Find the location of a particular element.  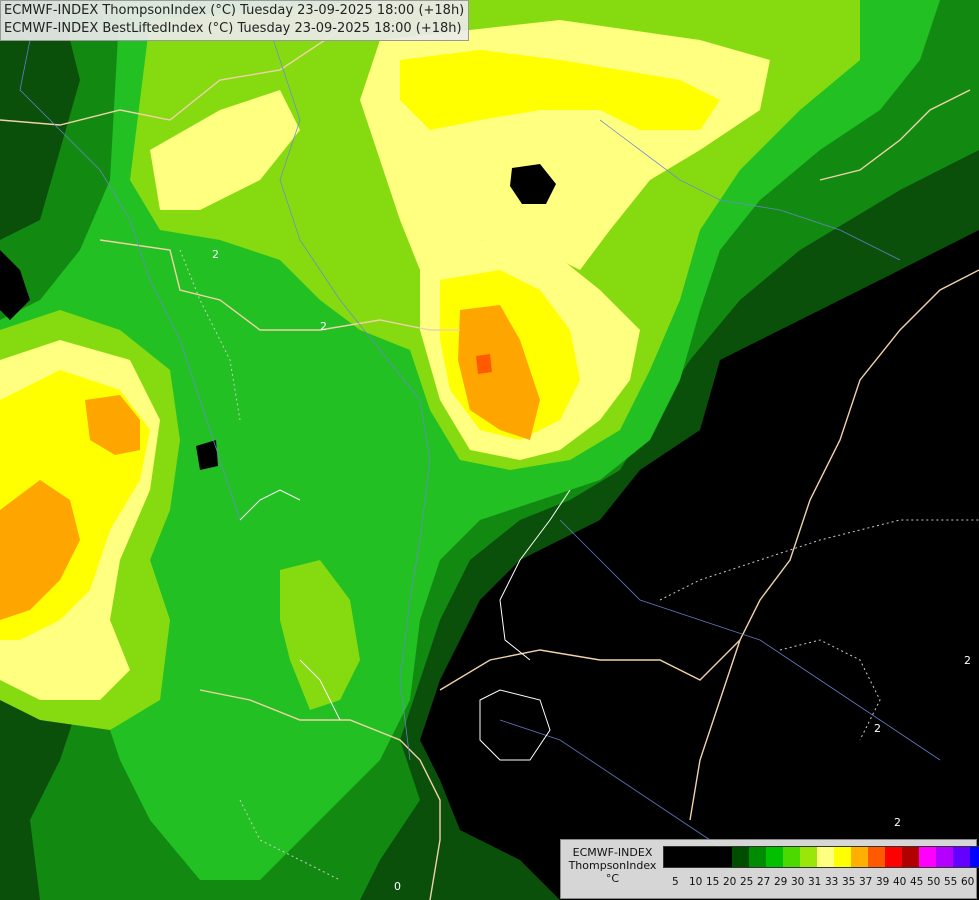

legend-title: ECMWF-INDEX ThompsonIndex °C is located at coordinates (612, 865).